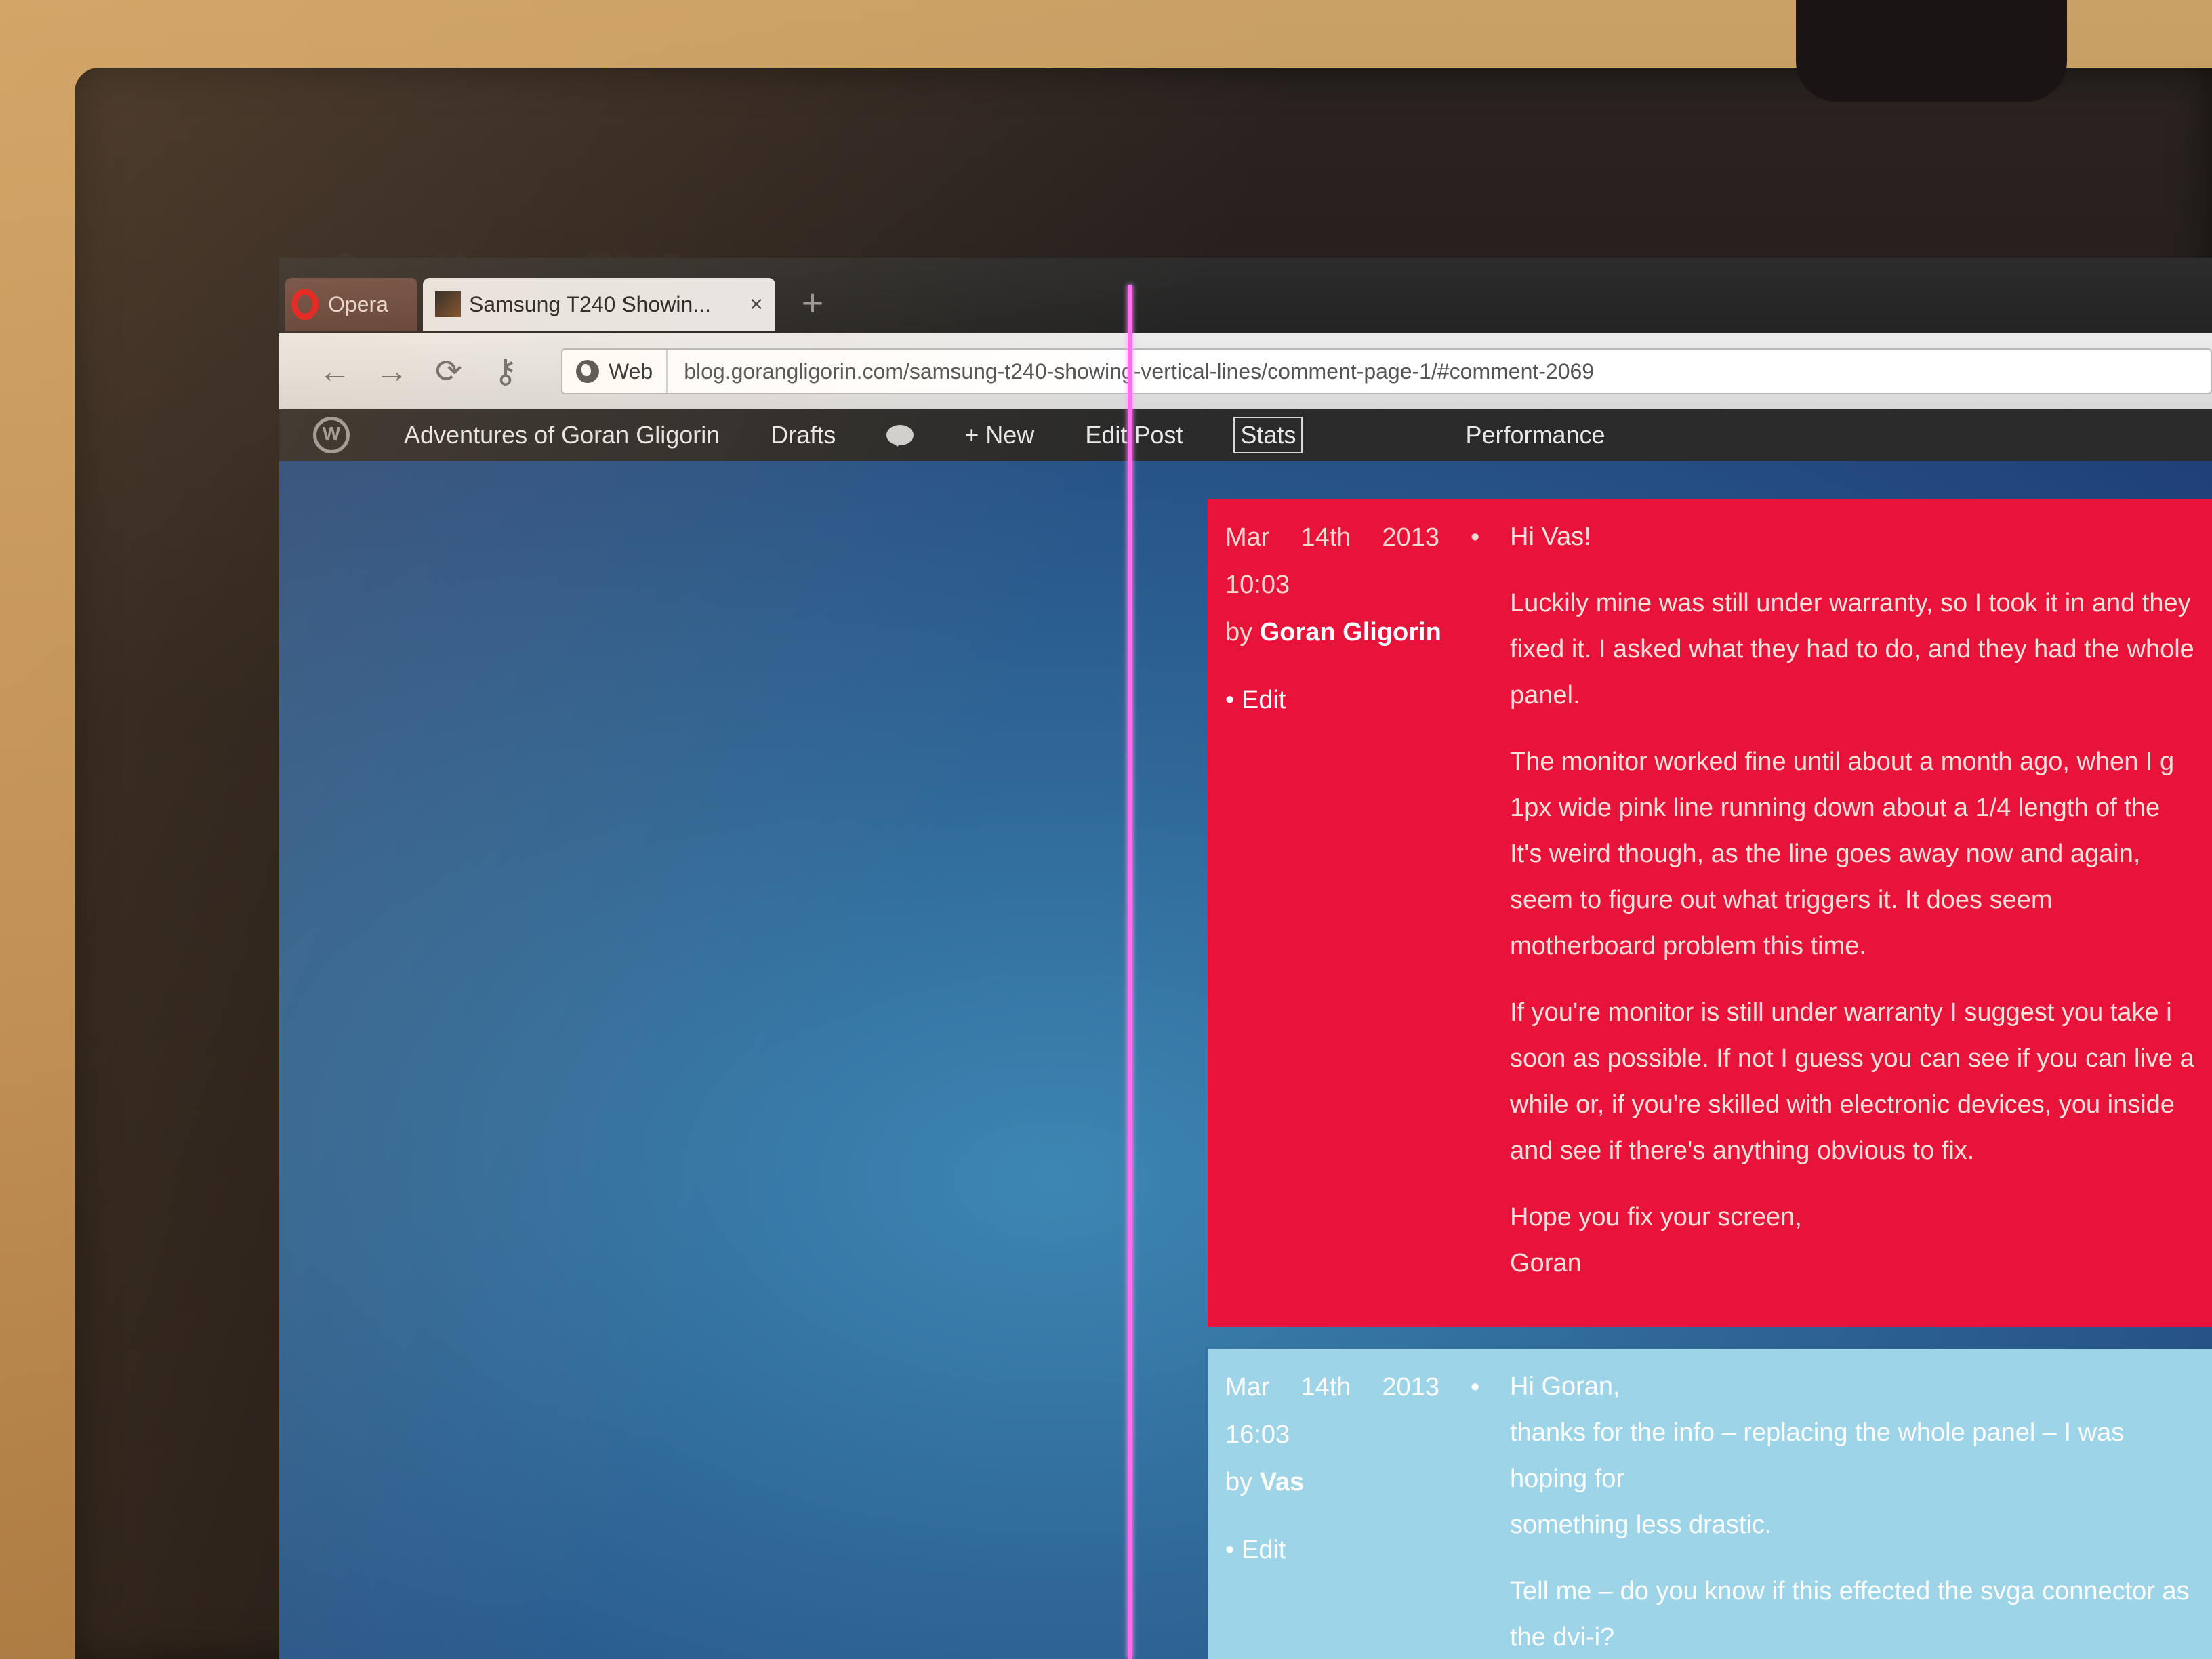  Describe the element at coordinates (335, 371) in the screenshot. I see `back-arrow-icon: ←` at that location.